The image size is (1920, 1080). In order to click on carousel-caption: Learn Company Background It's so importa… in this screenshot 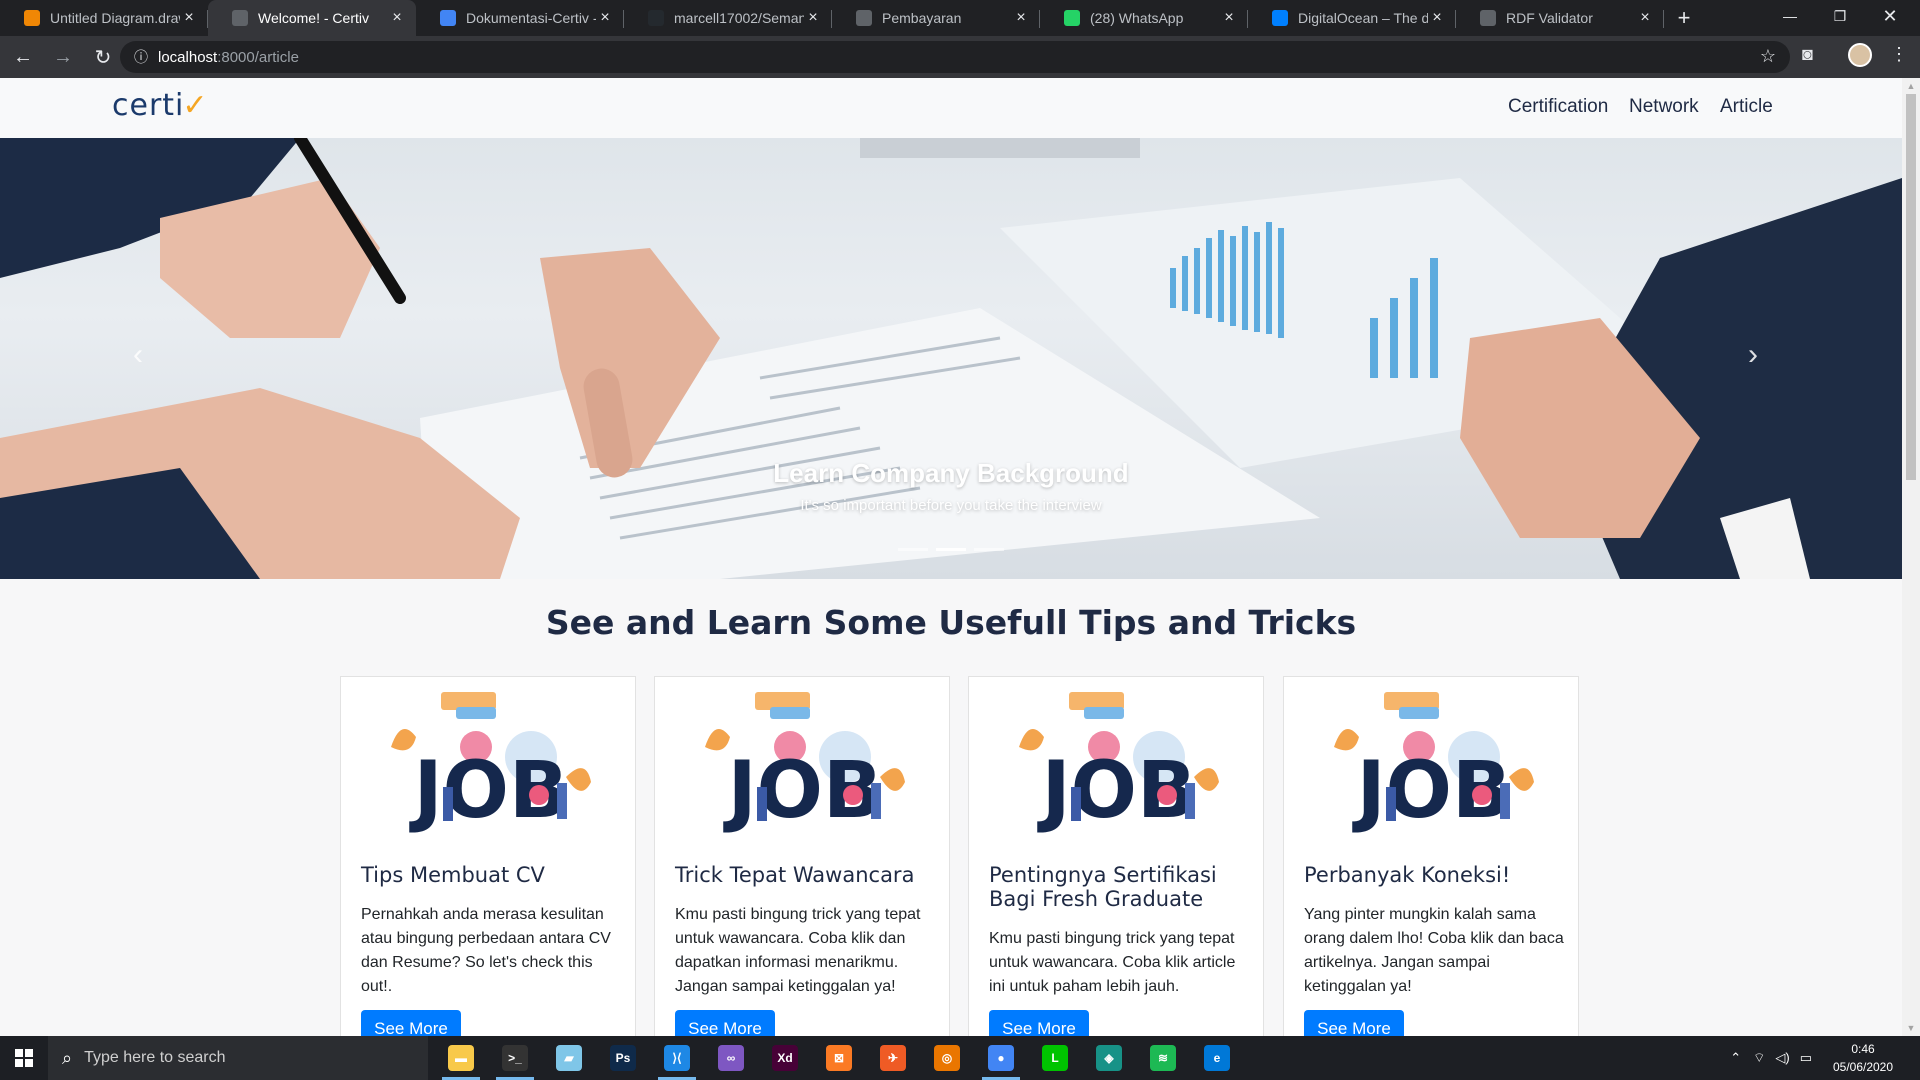, I will do `click(951, 486)`.